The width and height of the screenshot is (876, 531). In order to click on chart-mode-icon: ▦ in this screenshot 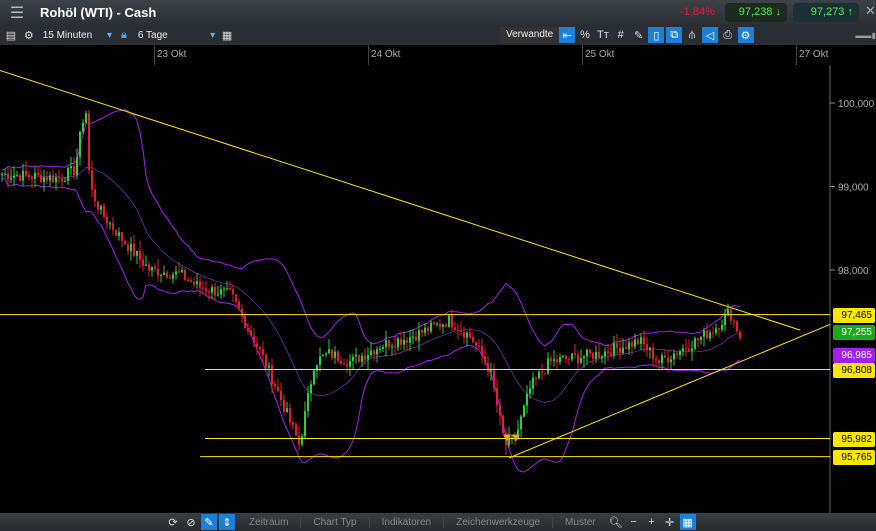, I will do `click(687, 522)`.